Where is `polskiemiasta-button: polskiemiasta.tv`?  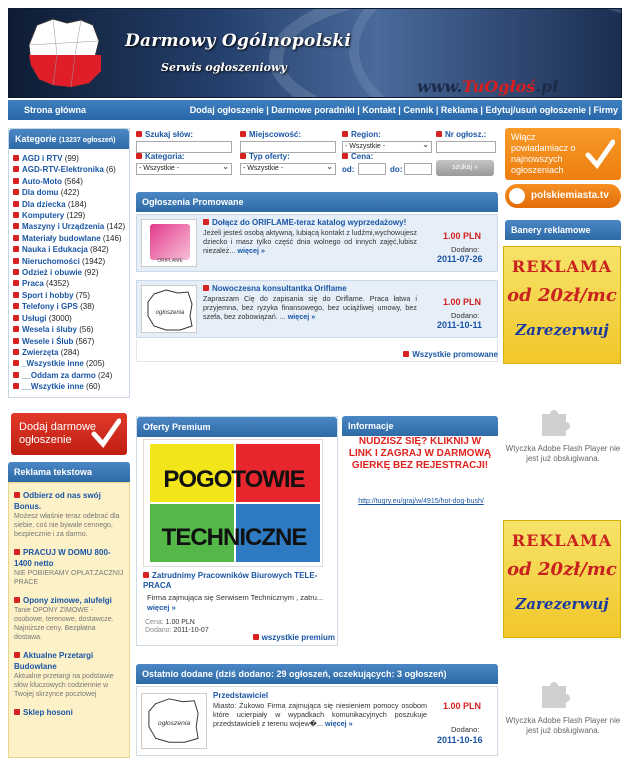 polskiemiasta-button: polskiemiasta.tv is located at coordinates (563, 196).